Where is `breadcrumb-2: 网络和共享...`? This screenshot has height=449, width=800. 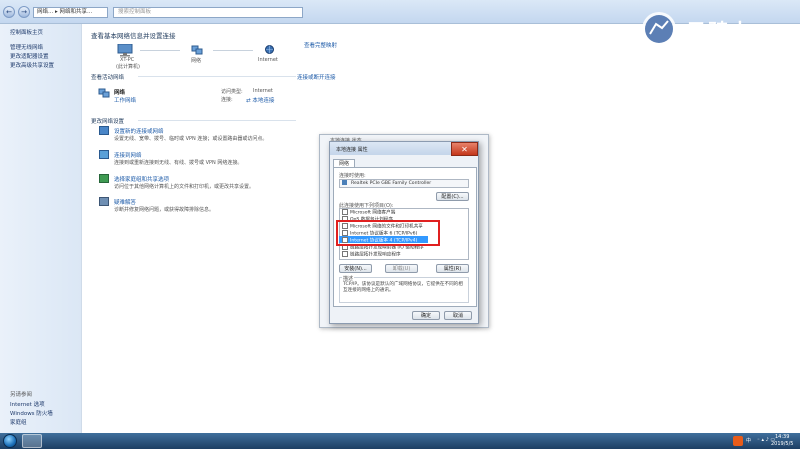
breadcrumb-2: 网络和共享... is located at coordinates (76, 12).